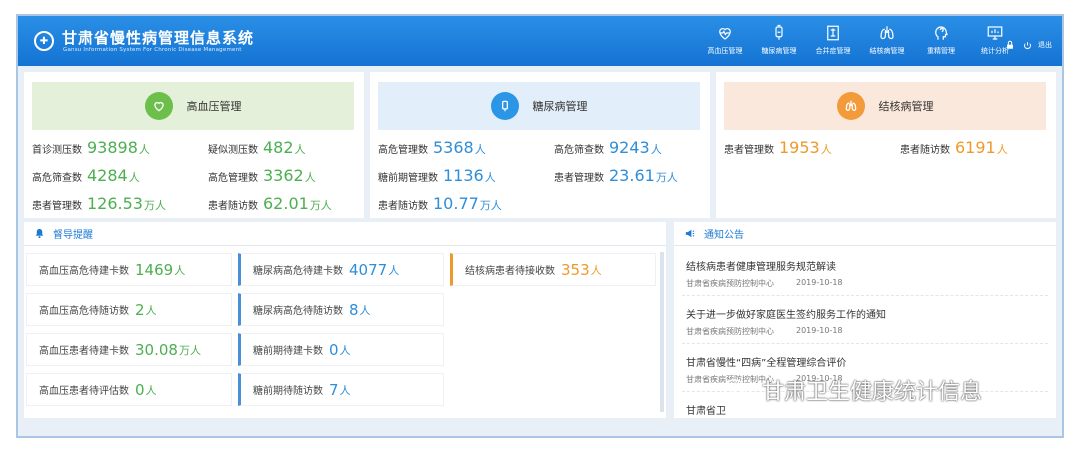 Image resolution: width=1080 pixels, height=451 pixels. I want to click on nav-tuberculosis: 结核病管理, so click(887, 40).